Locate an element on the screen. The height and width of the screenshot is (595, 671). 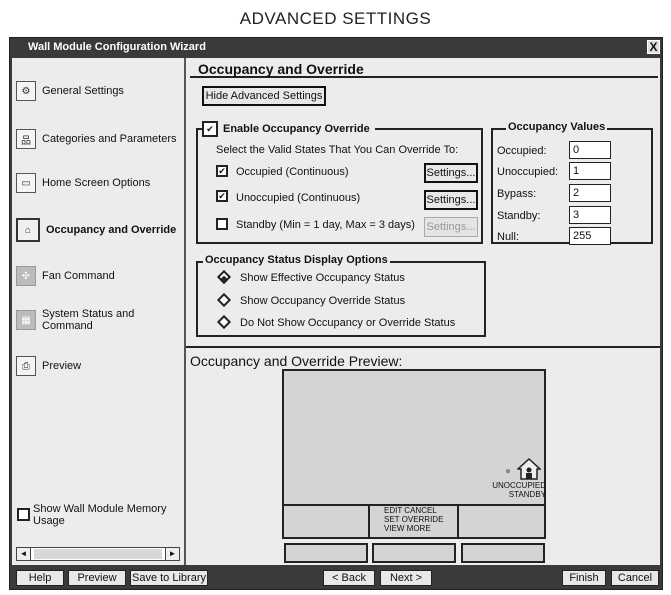
preview-icon: ⎙ is located at coordinates (26, 366).